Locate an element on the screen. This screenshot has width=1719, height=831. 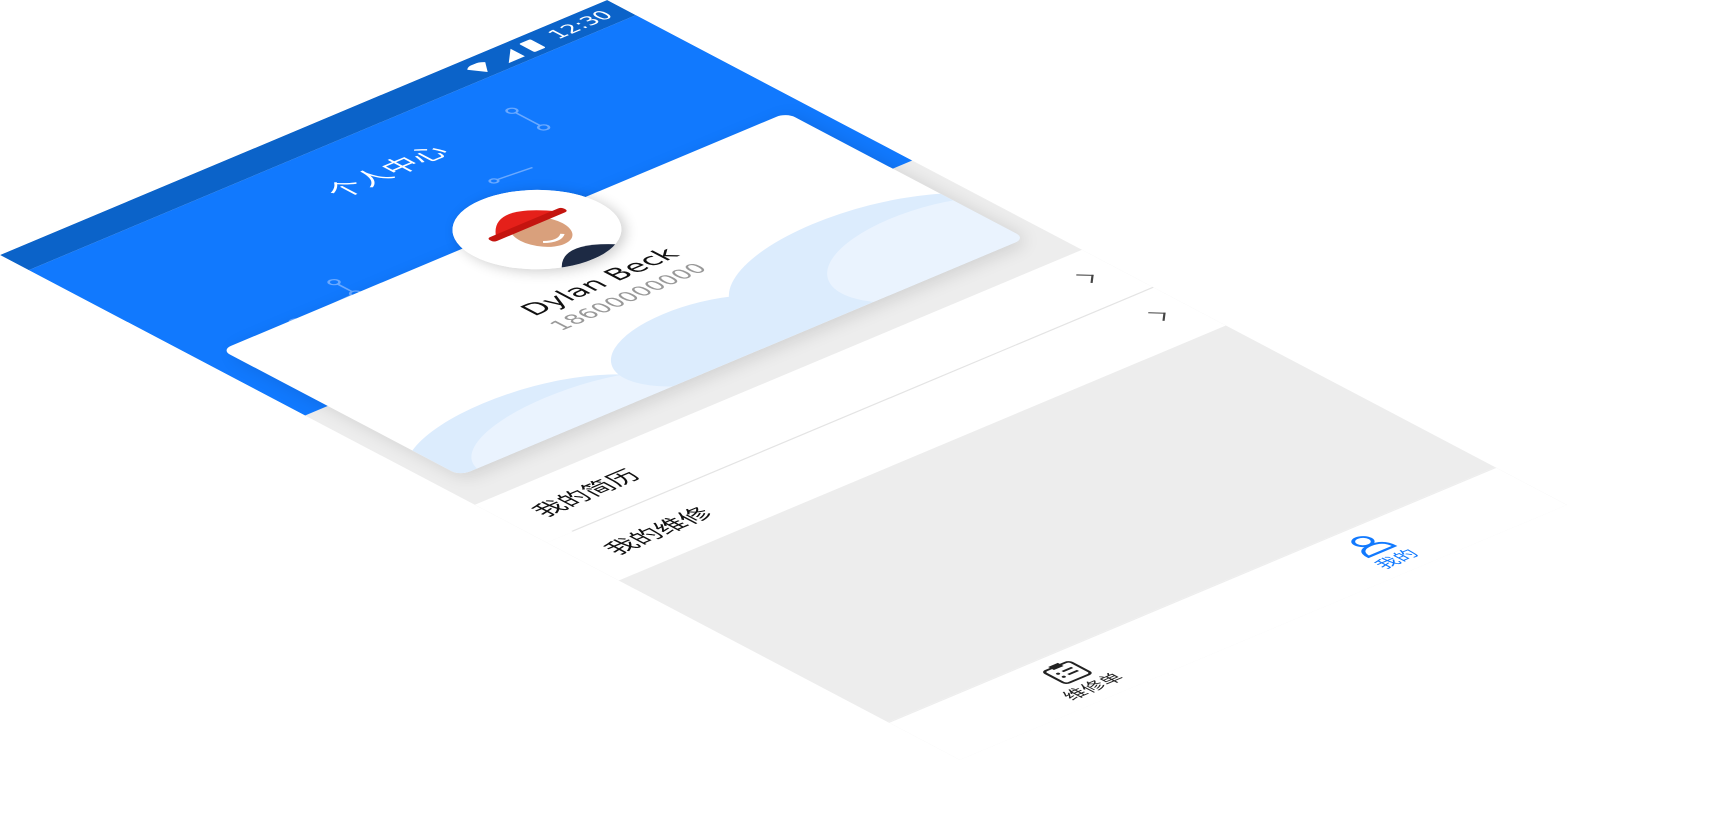
tab-bar: 维修单 我的 is located at coordinates (1227, 613).